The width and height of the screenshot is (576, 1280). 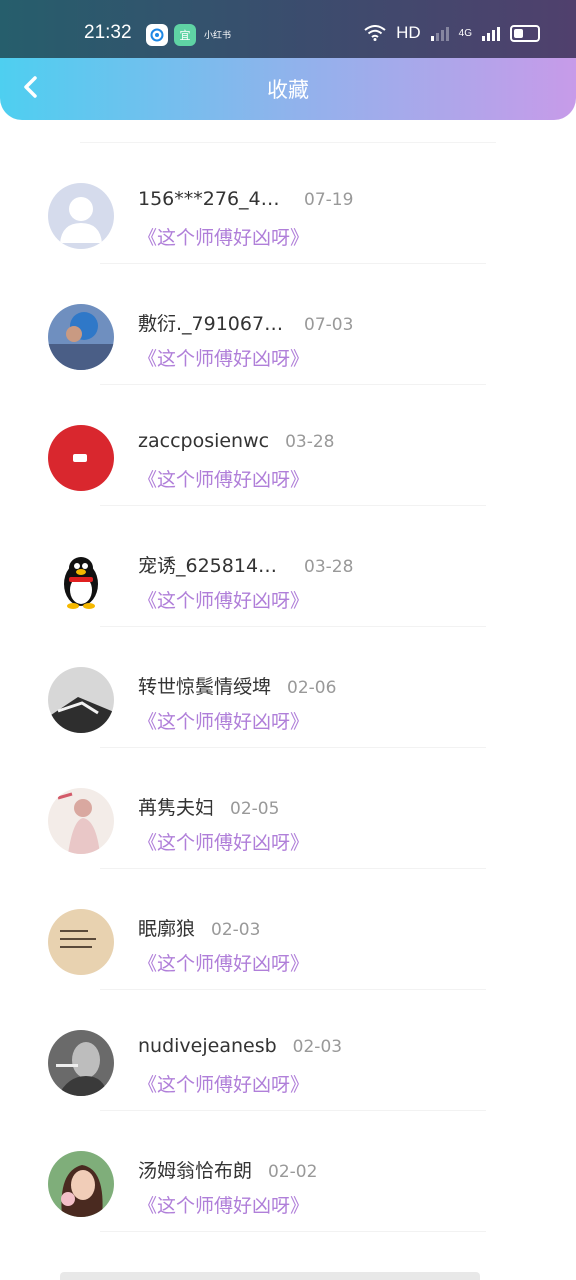 I want to click on name-row: 转世惊鬓情绶埤 02-06, so click(x=237, y=685).